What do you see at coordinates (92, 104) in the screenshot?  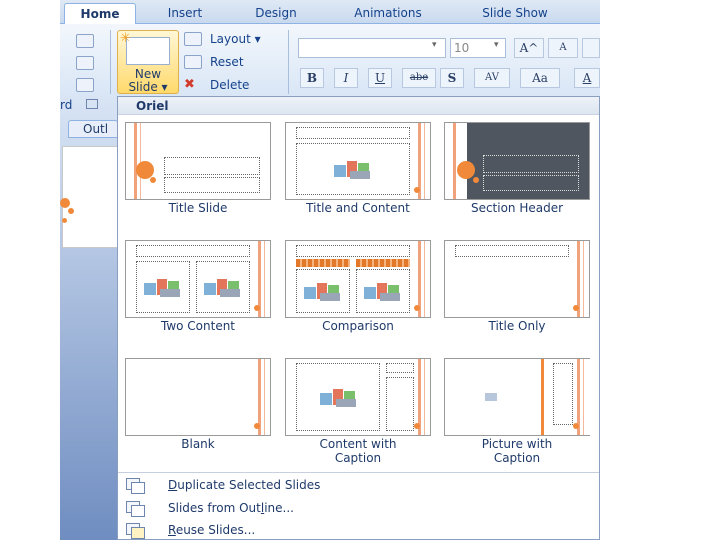 I see `dialog-launcher-icon` at bounding box center [92, 104].